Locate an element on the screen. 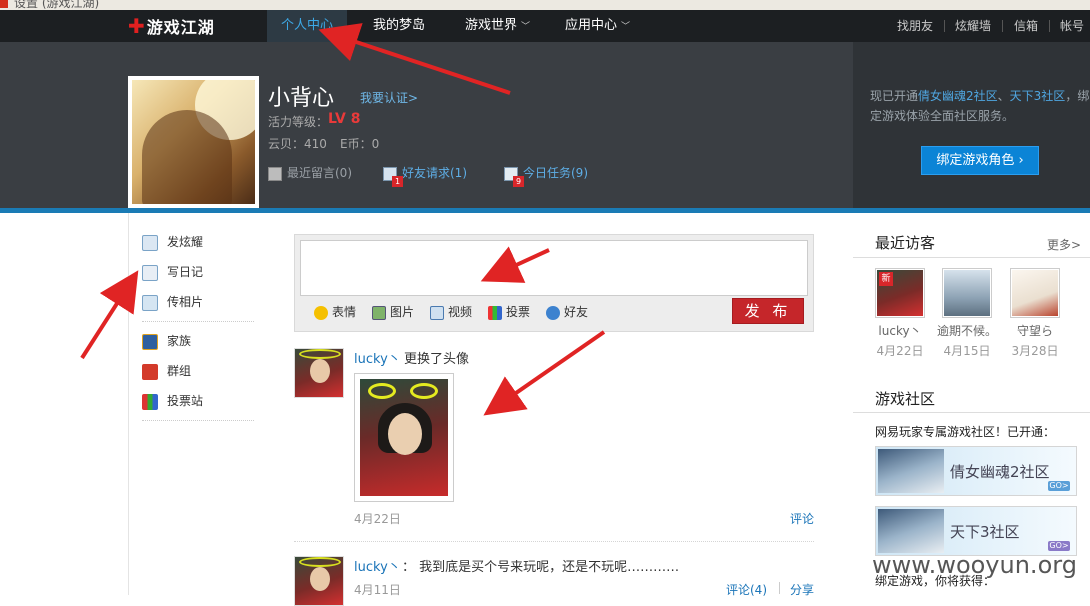 The width and height of the screenshot is (1090, 606). recent-messages-link: 最近留言(0) is located at coordinates (310, 173).